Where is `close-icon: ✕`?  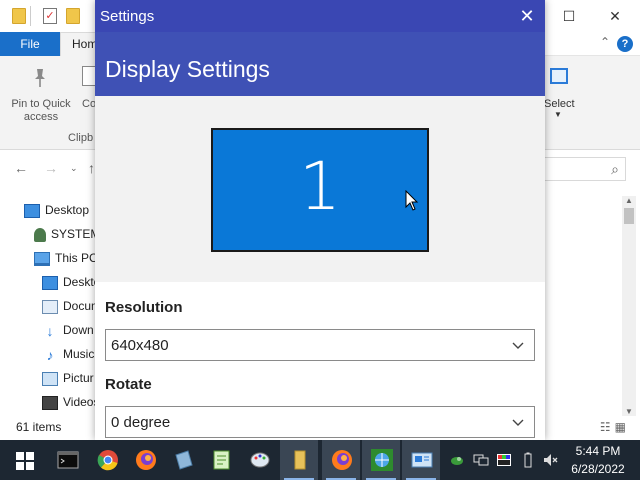
close-icon: ✕ is located at coordinates (527, 16).